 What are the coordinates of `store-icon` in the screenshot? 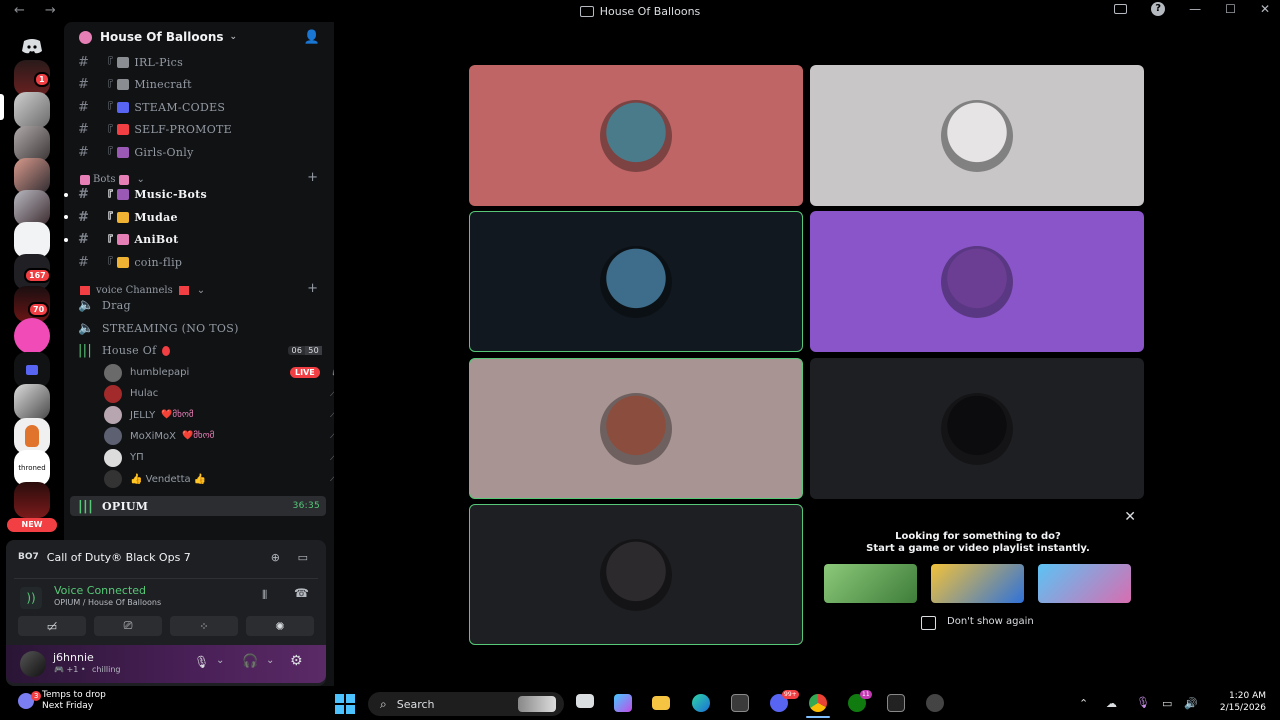 It's located at (740, 703).